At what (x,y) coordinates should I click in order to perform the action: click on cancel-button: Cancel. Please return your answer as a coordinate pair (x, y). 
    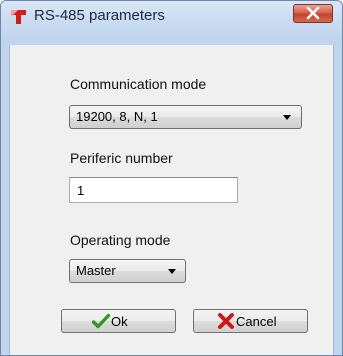
    Looking at the image, I should click on (250, 321).